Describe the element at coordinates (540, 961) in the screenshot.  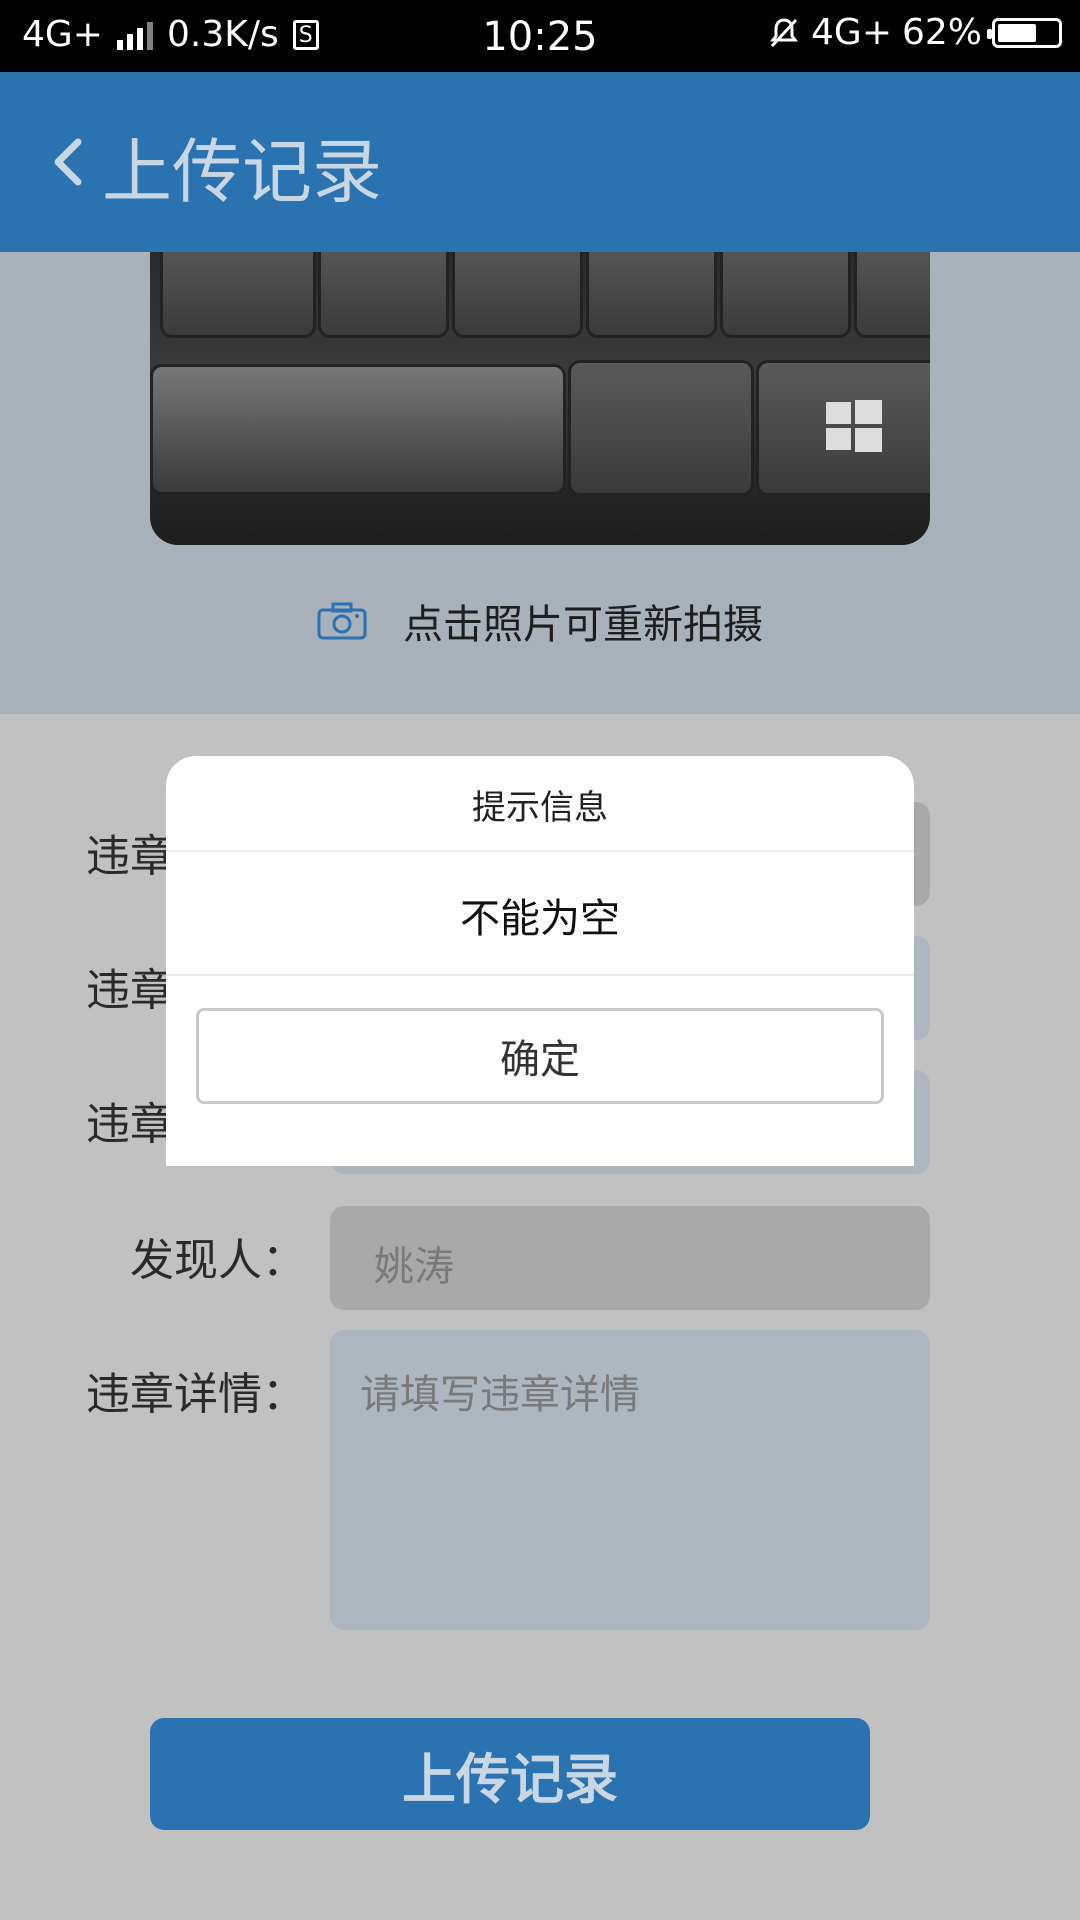
I see `alert-dialog: 提示信息 不能为空 确定` at that location.